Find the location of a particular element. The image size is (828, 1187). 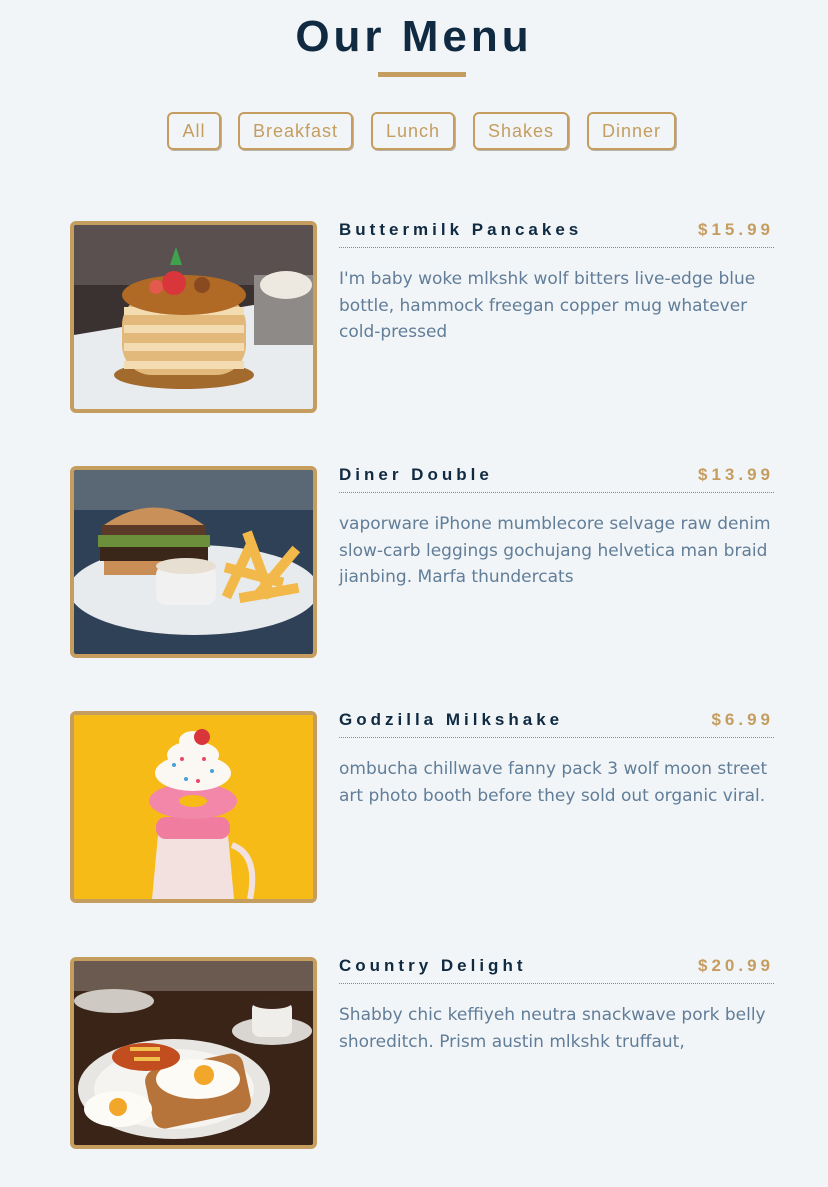

item-name: Country Delight is located at coordinates (433, 965).